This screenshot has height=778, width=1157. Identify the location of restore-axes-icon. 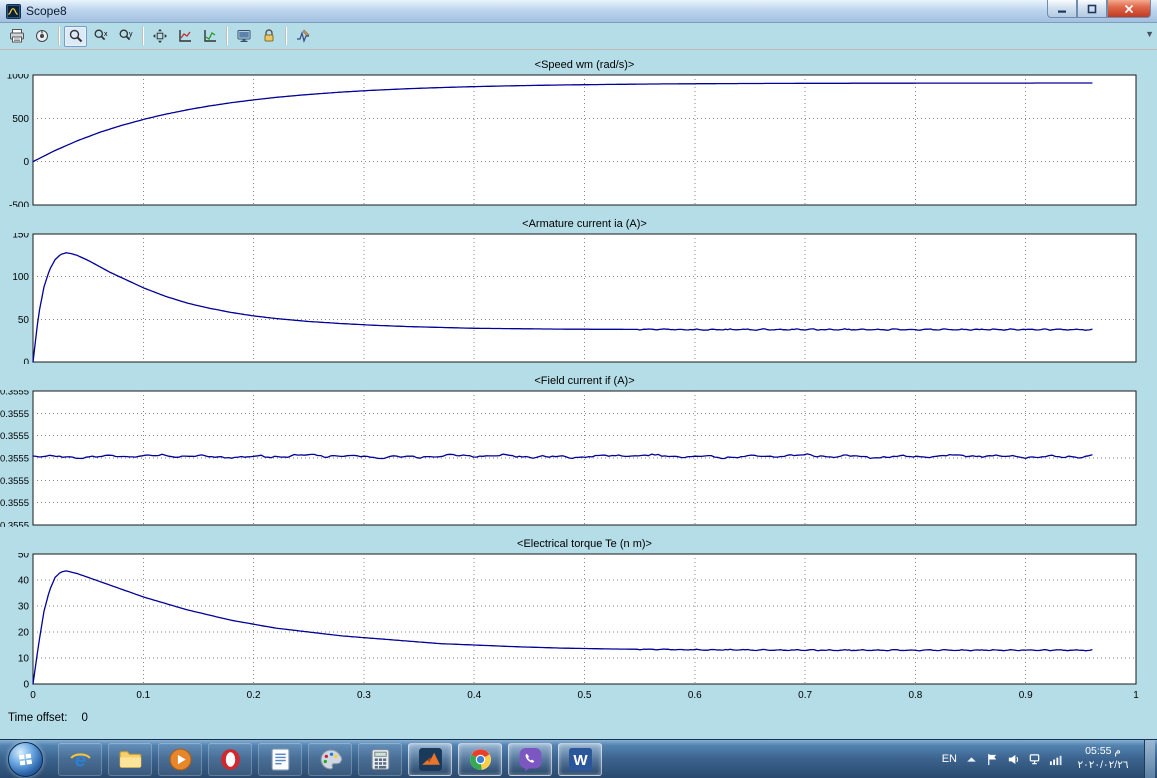
(210, 36).